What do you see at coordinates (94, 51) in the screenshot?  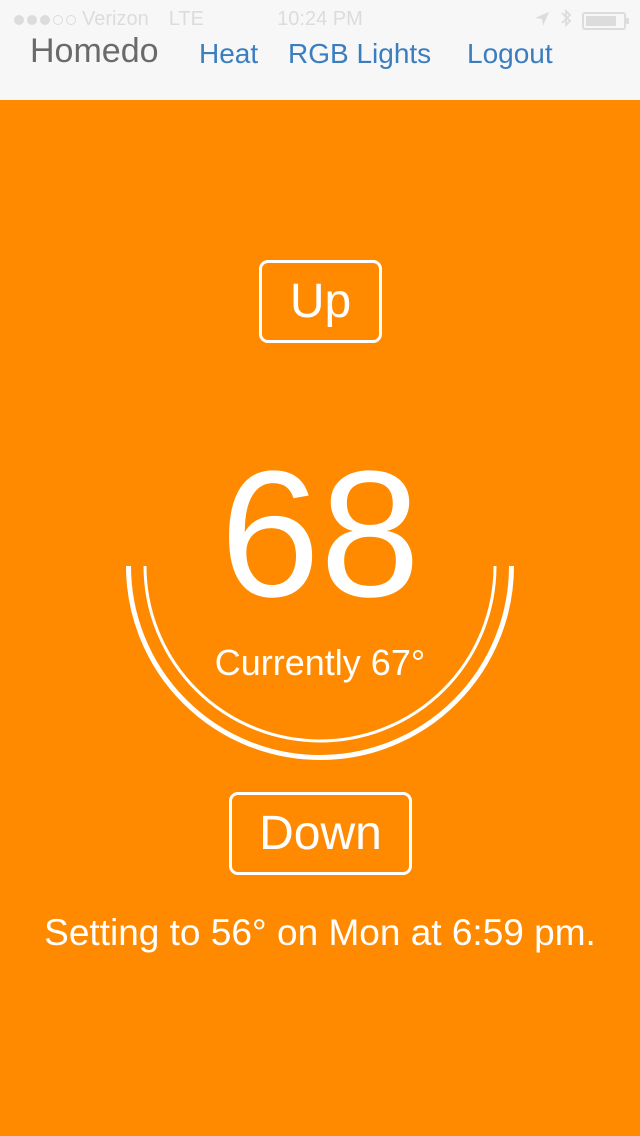 I see `brand-logo: Homedo` at bounding box center [94, 51].